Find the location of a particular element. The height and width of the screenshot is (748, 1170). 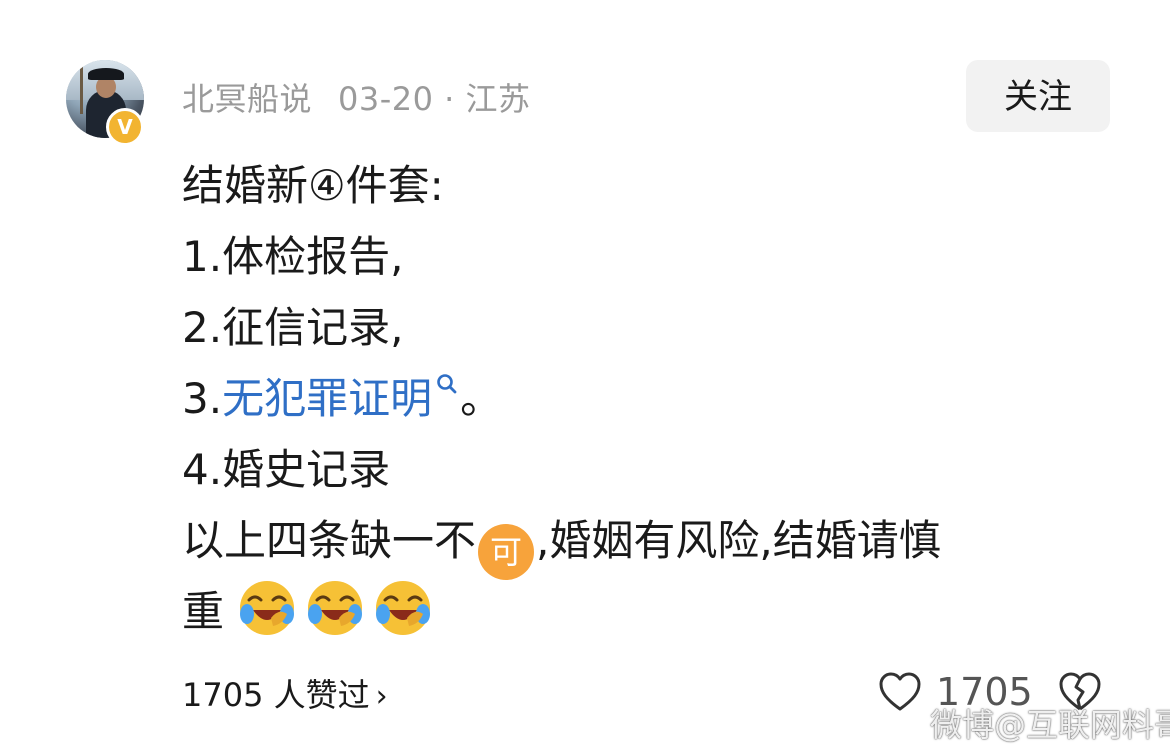

post-line: 2.征信记录, is located at coordinates (293, 327).